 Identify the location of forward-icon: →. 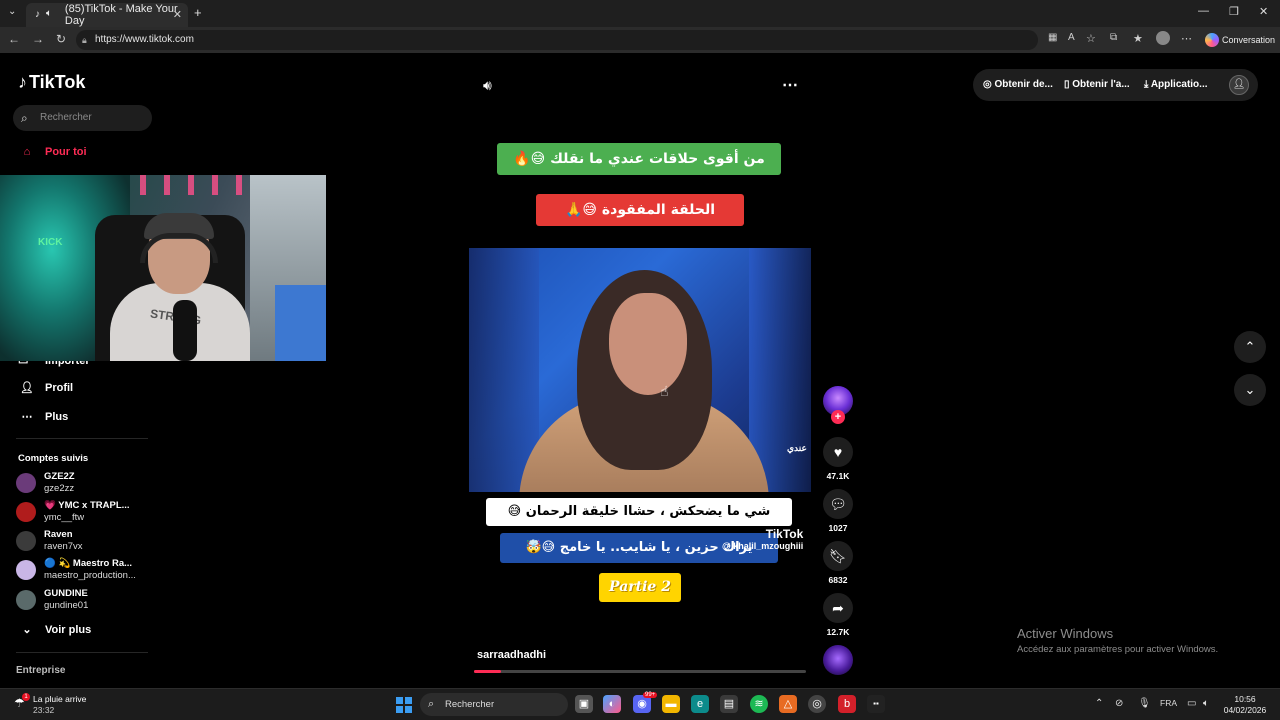
(38, 39).